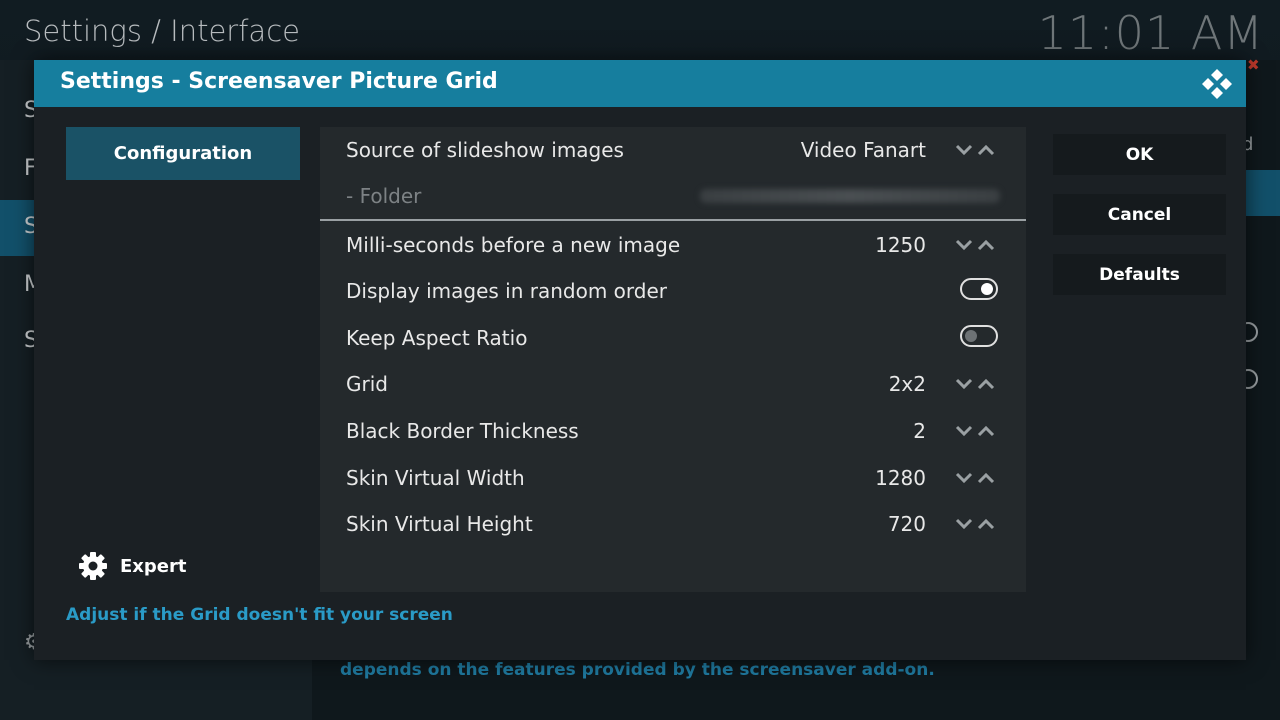 The width and height of the screenshot is (1280, 720). I want to click on page-title: Settings / Interface, so click(162, 31).